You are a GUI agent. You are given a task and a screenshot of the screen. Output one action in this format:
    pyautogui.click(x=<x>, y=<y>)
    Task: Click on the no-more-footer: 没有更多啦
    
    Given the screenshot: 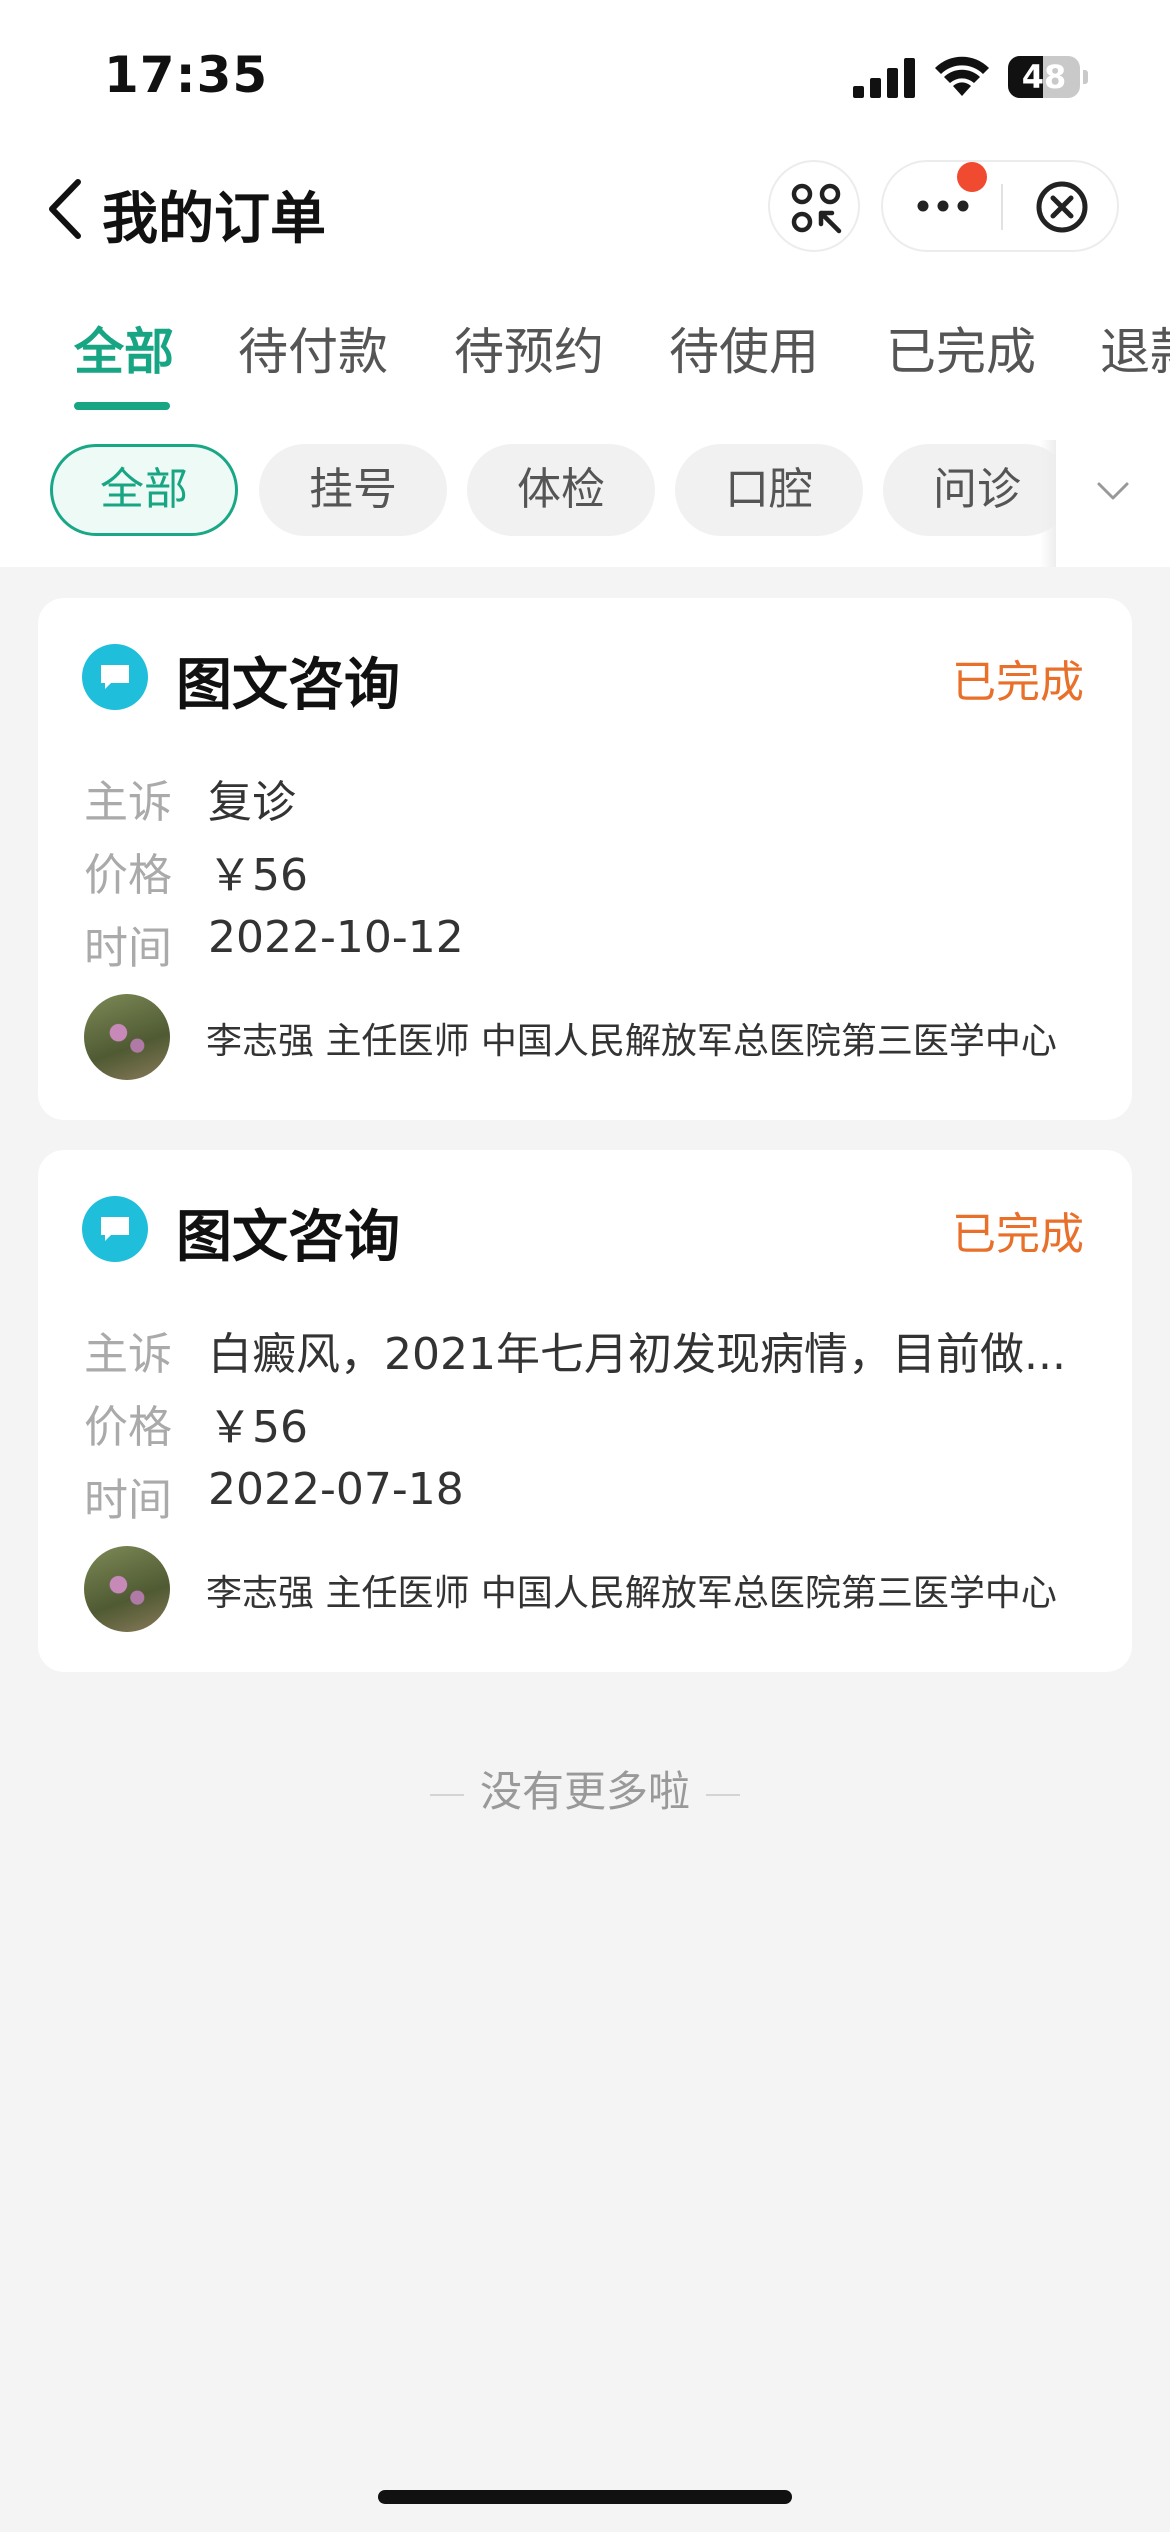 What is the action you would take?
    pyautogui.click(x=585, y=1788)
    